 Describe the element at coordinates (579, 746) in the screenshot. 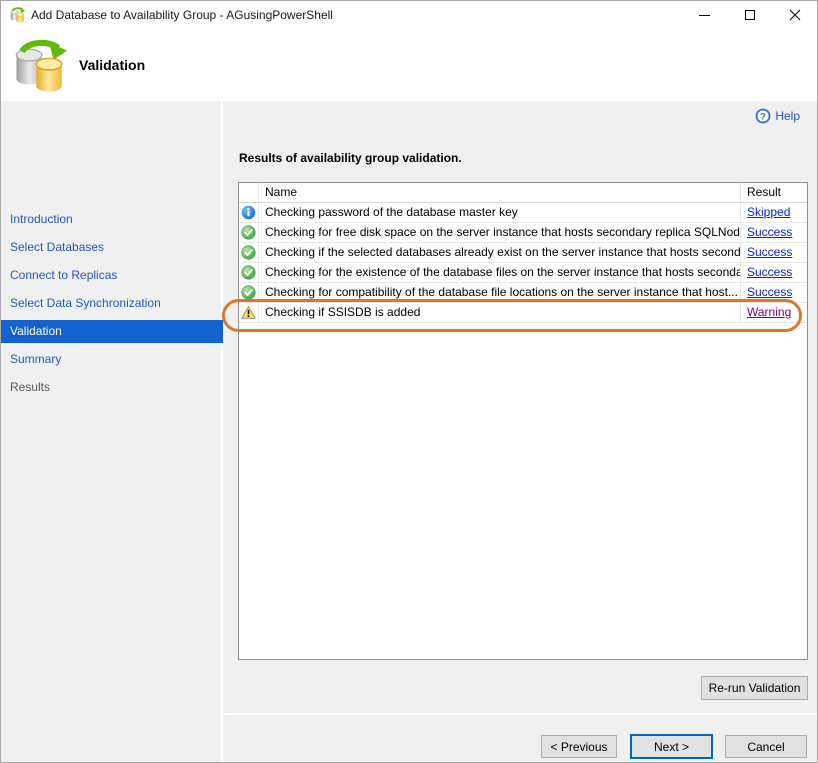

I see `previous-button: < Previous` at that location.